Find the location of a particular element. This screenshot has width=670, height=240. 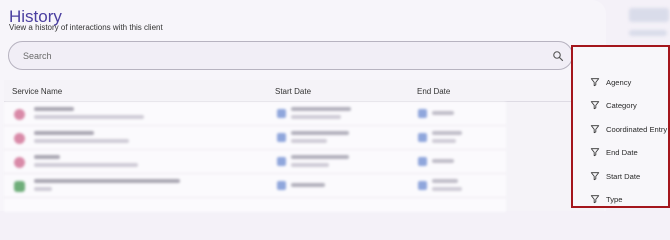

filter-option-coordinated-entry: Coordinated Entry is located at coordinates (621, 129).